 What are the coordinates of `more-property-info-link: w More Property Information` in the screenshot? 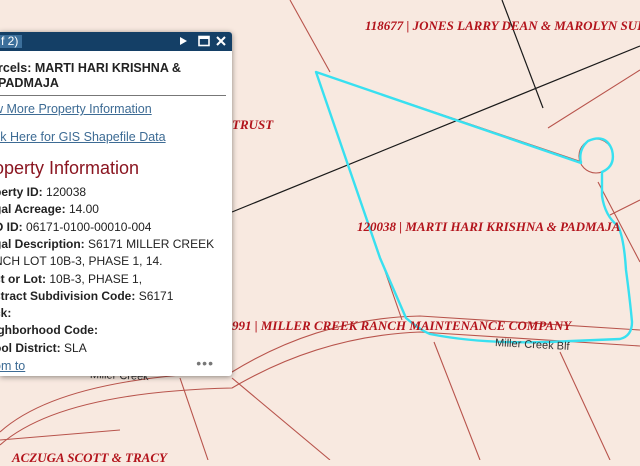 It's located at (76, 109).